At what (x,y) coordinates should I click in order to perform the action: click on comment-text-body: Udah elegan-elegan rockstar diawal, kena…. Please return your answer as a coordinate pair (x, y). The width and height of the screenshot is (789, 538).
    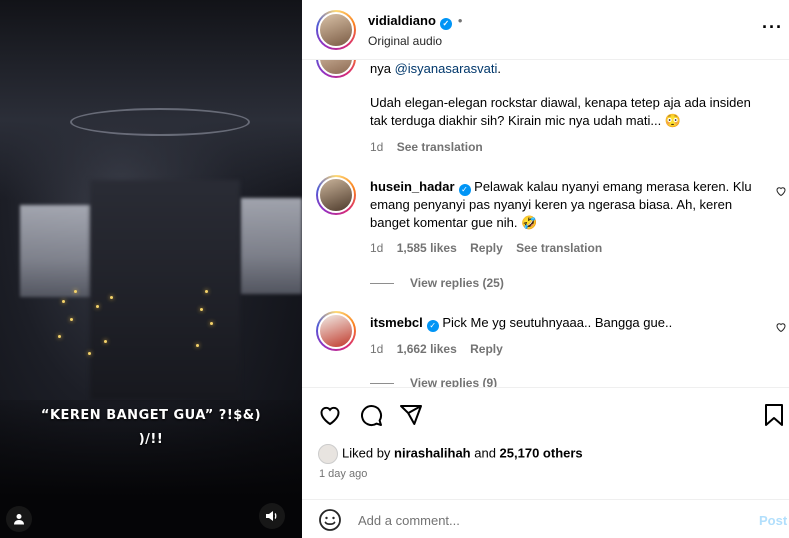
    Looking at the image, I should click on (560, 111).